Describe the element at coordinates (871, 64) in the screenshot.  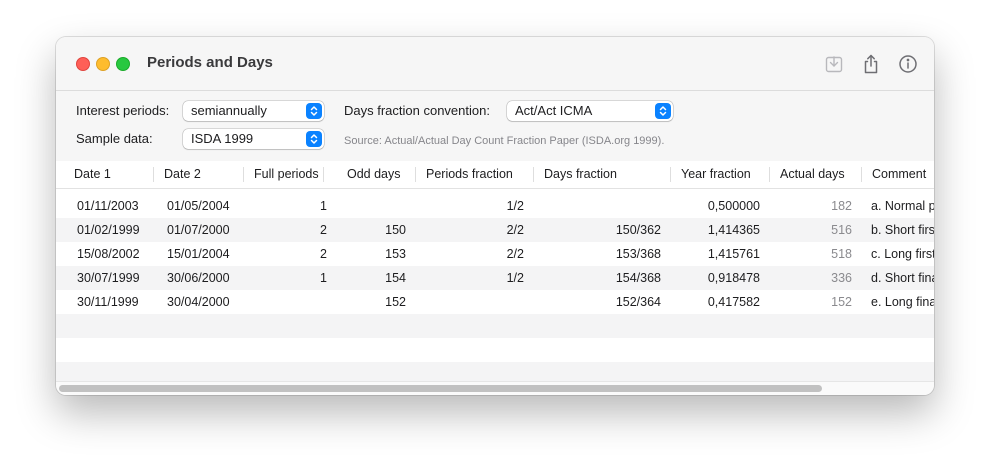
I see `share-icon` at that location.